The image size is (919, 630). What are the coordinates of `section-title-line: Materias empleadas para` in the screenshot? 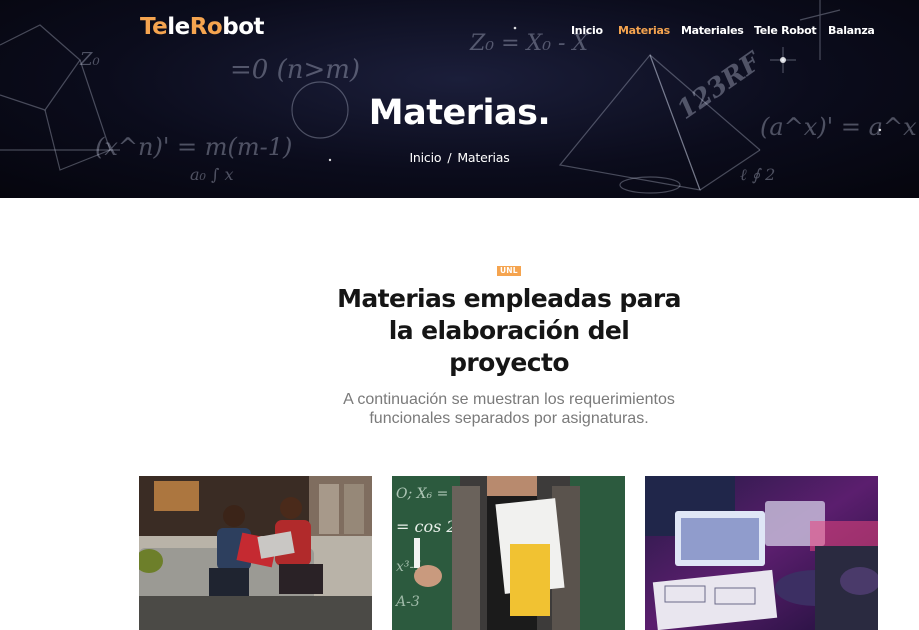 It's located at (509, 298).